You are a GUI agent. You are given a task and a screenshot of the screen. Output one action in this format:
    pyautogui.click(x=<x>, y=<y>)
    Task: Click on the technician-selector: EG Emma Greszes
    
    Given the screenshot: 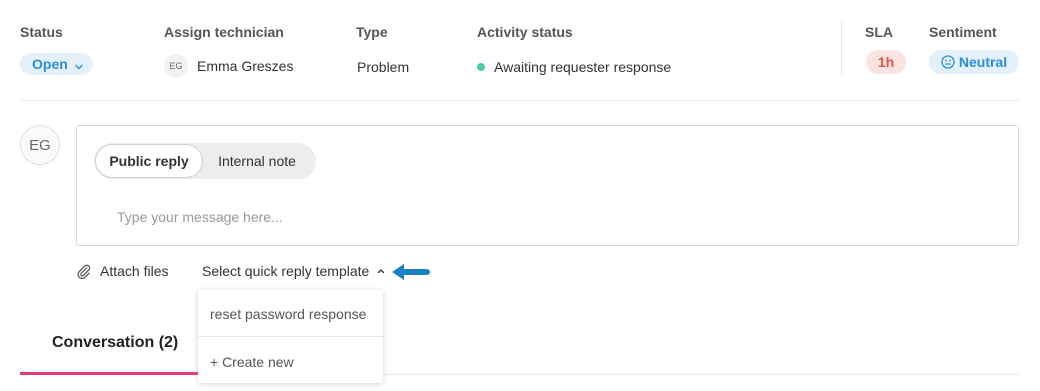 What is the action you would take?
    pyautogui.click(x=229, y=66)
    